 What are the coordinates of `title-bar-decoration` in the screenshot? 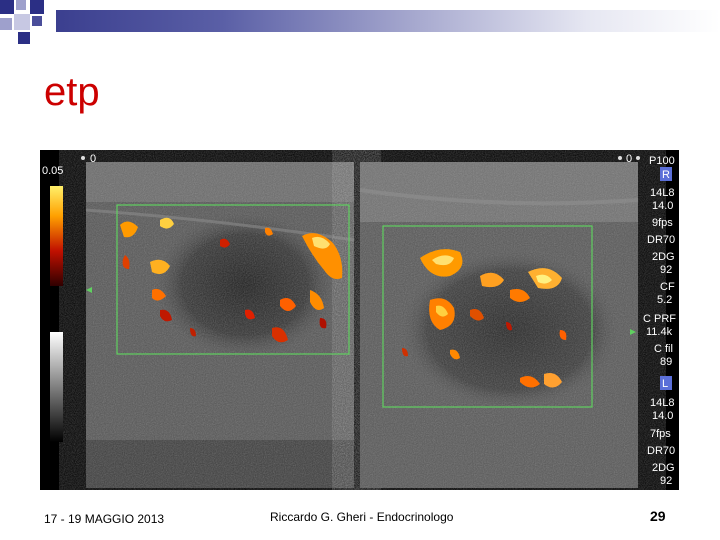 It's located at (388, 21).